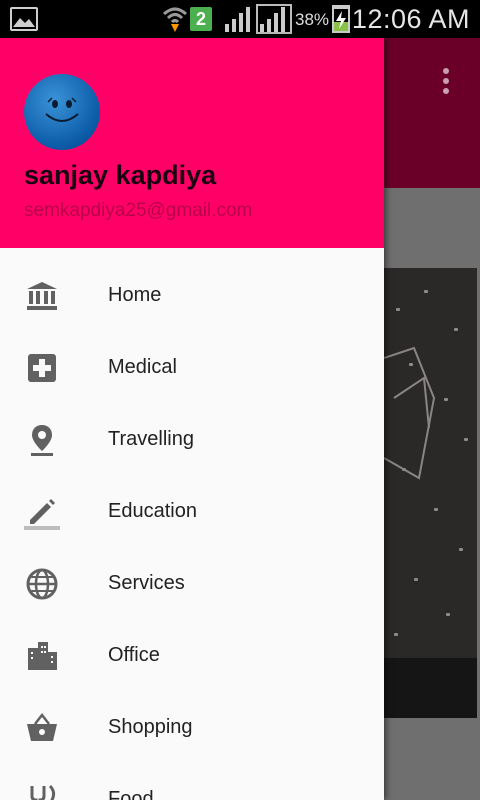  What do you see at coordinates (192, 368) in the screenshot?
I see `menu-item-medical: Medical` at bounding box center [192, 368].